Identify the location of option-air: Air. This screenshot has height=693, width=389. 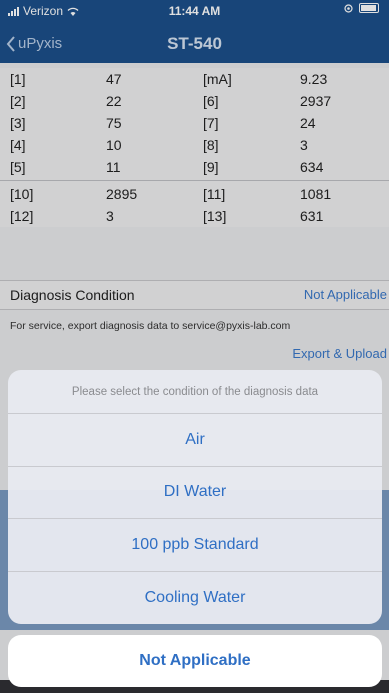
(195, 440).